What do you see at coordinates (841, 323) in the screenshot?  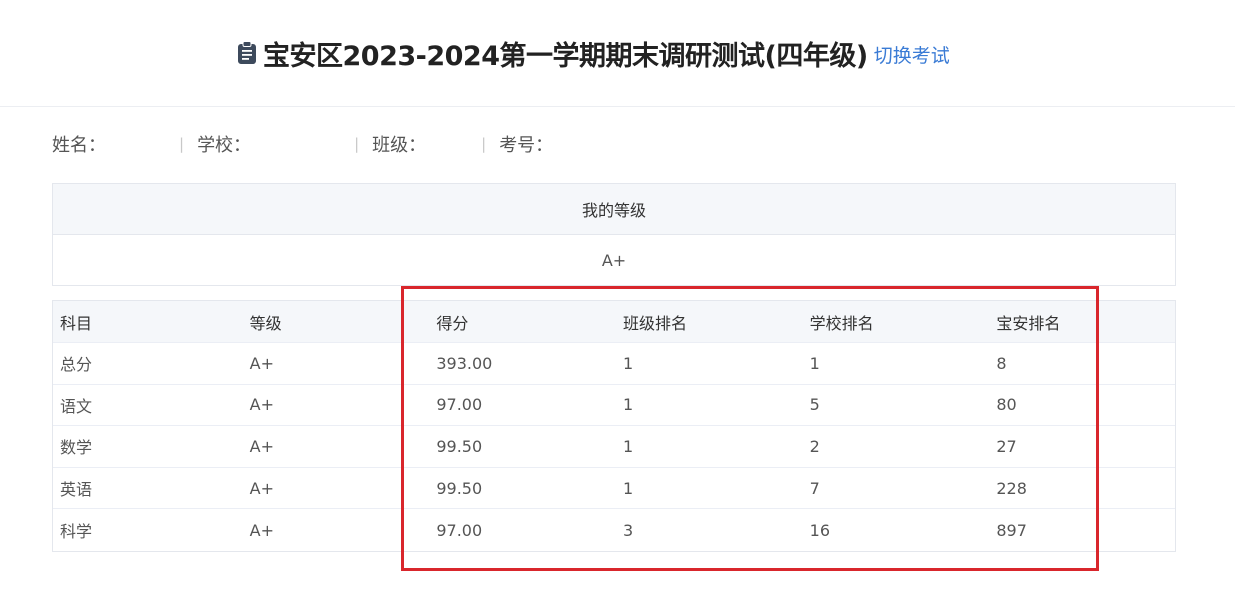 I see `column-header: 学校排名` at bounding box center [841, 323].